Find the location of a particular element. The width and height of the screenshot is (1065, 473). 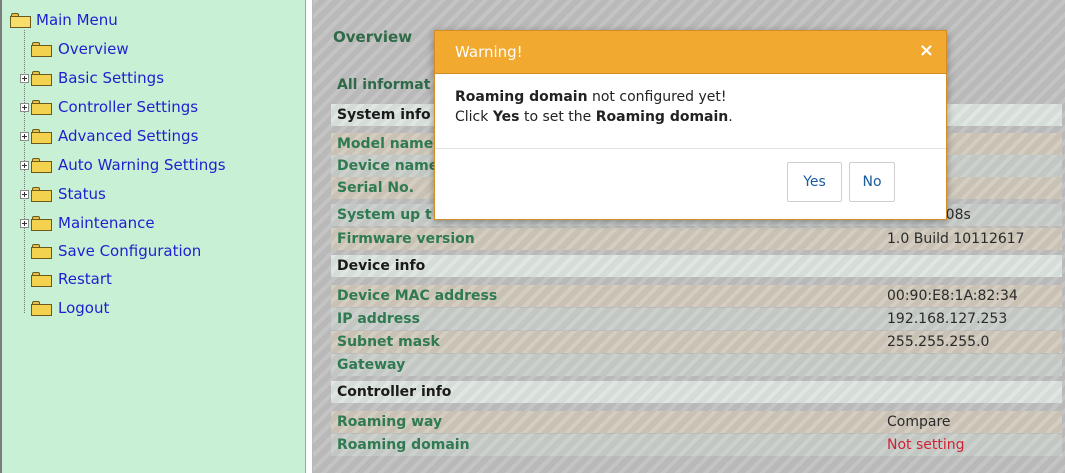

sidebar-item-overview: Overview is located at coordinates (74, 49).